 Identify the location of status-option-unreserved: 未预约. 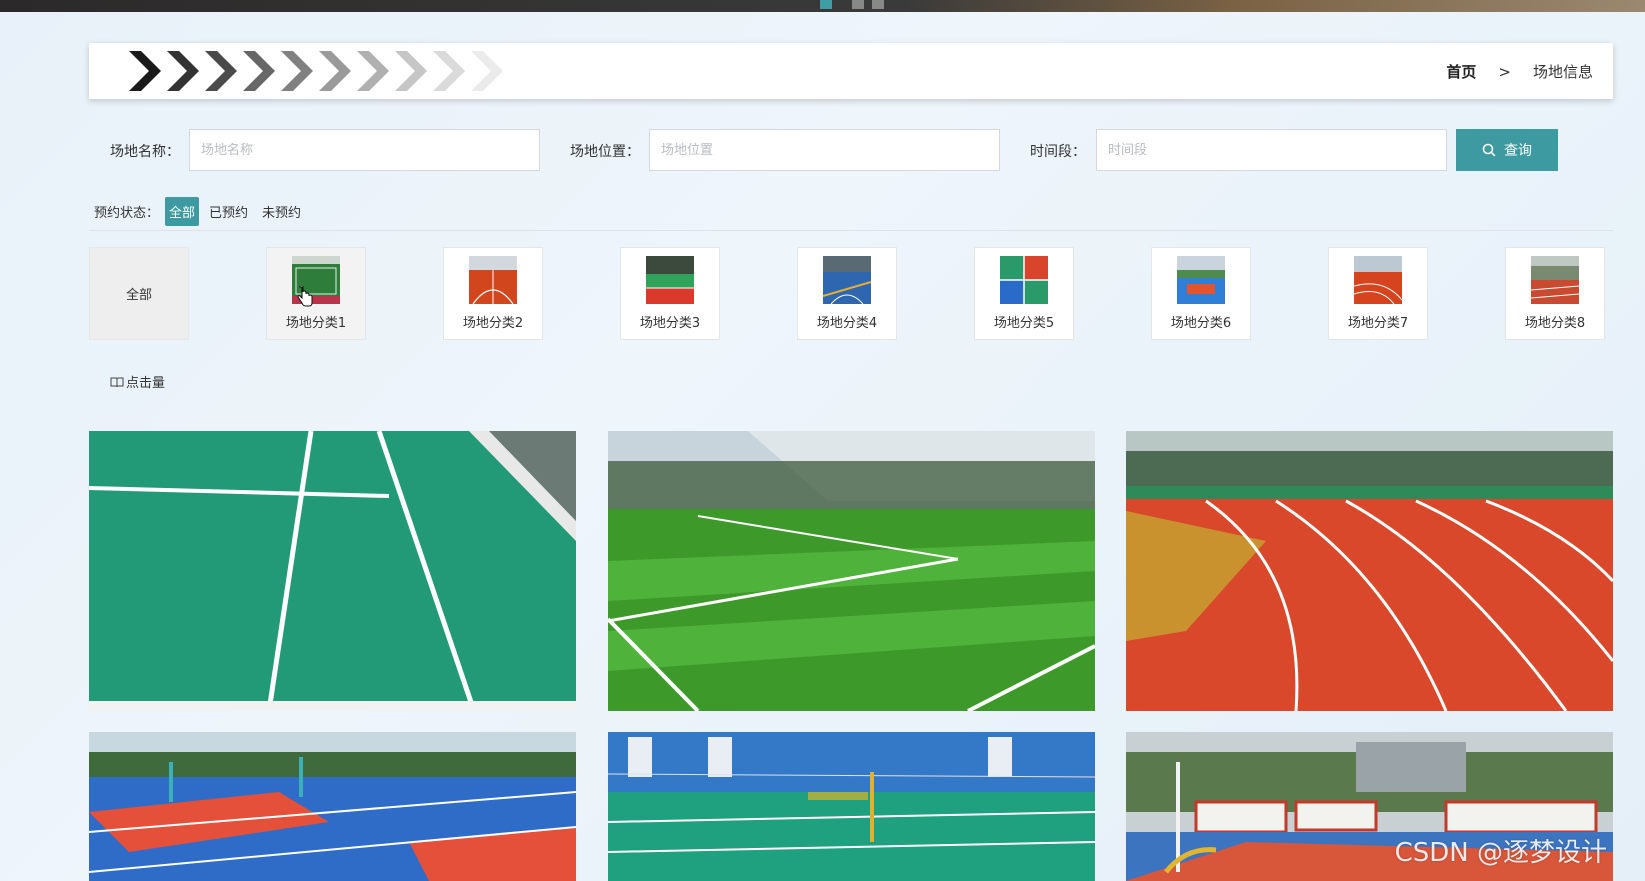
(281, 211).